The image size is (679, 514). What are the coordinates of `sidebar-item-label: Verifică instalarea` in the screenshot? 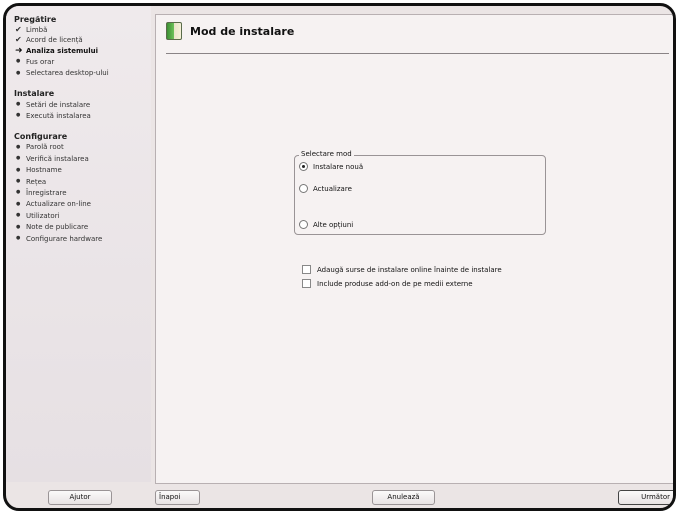 It's located at (57, 158).